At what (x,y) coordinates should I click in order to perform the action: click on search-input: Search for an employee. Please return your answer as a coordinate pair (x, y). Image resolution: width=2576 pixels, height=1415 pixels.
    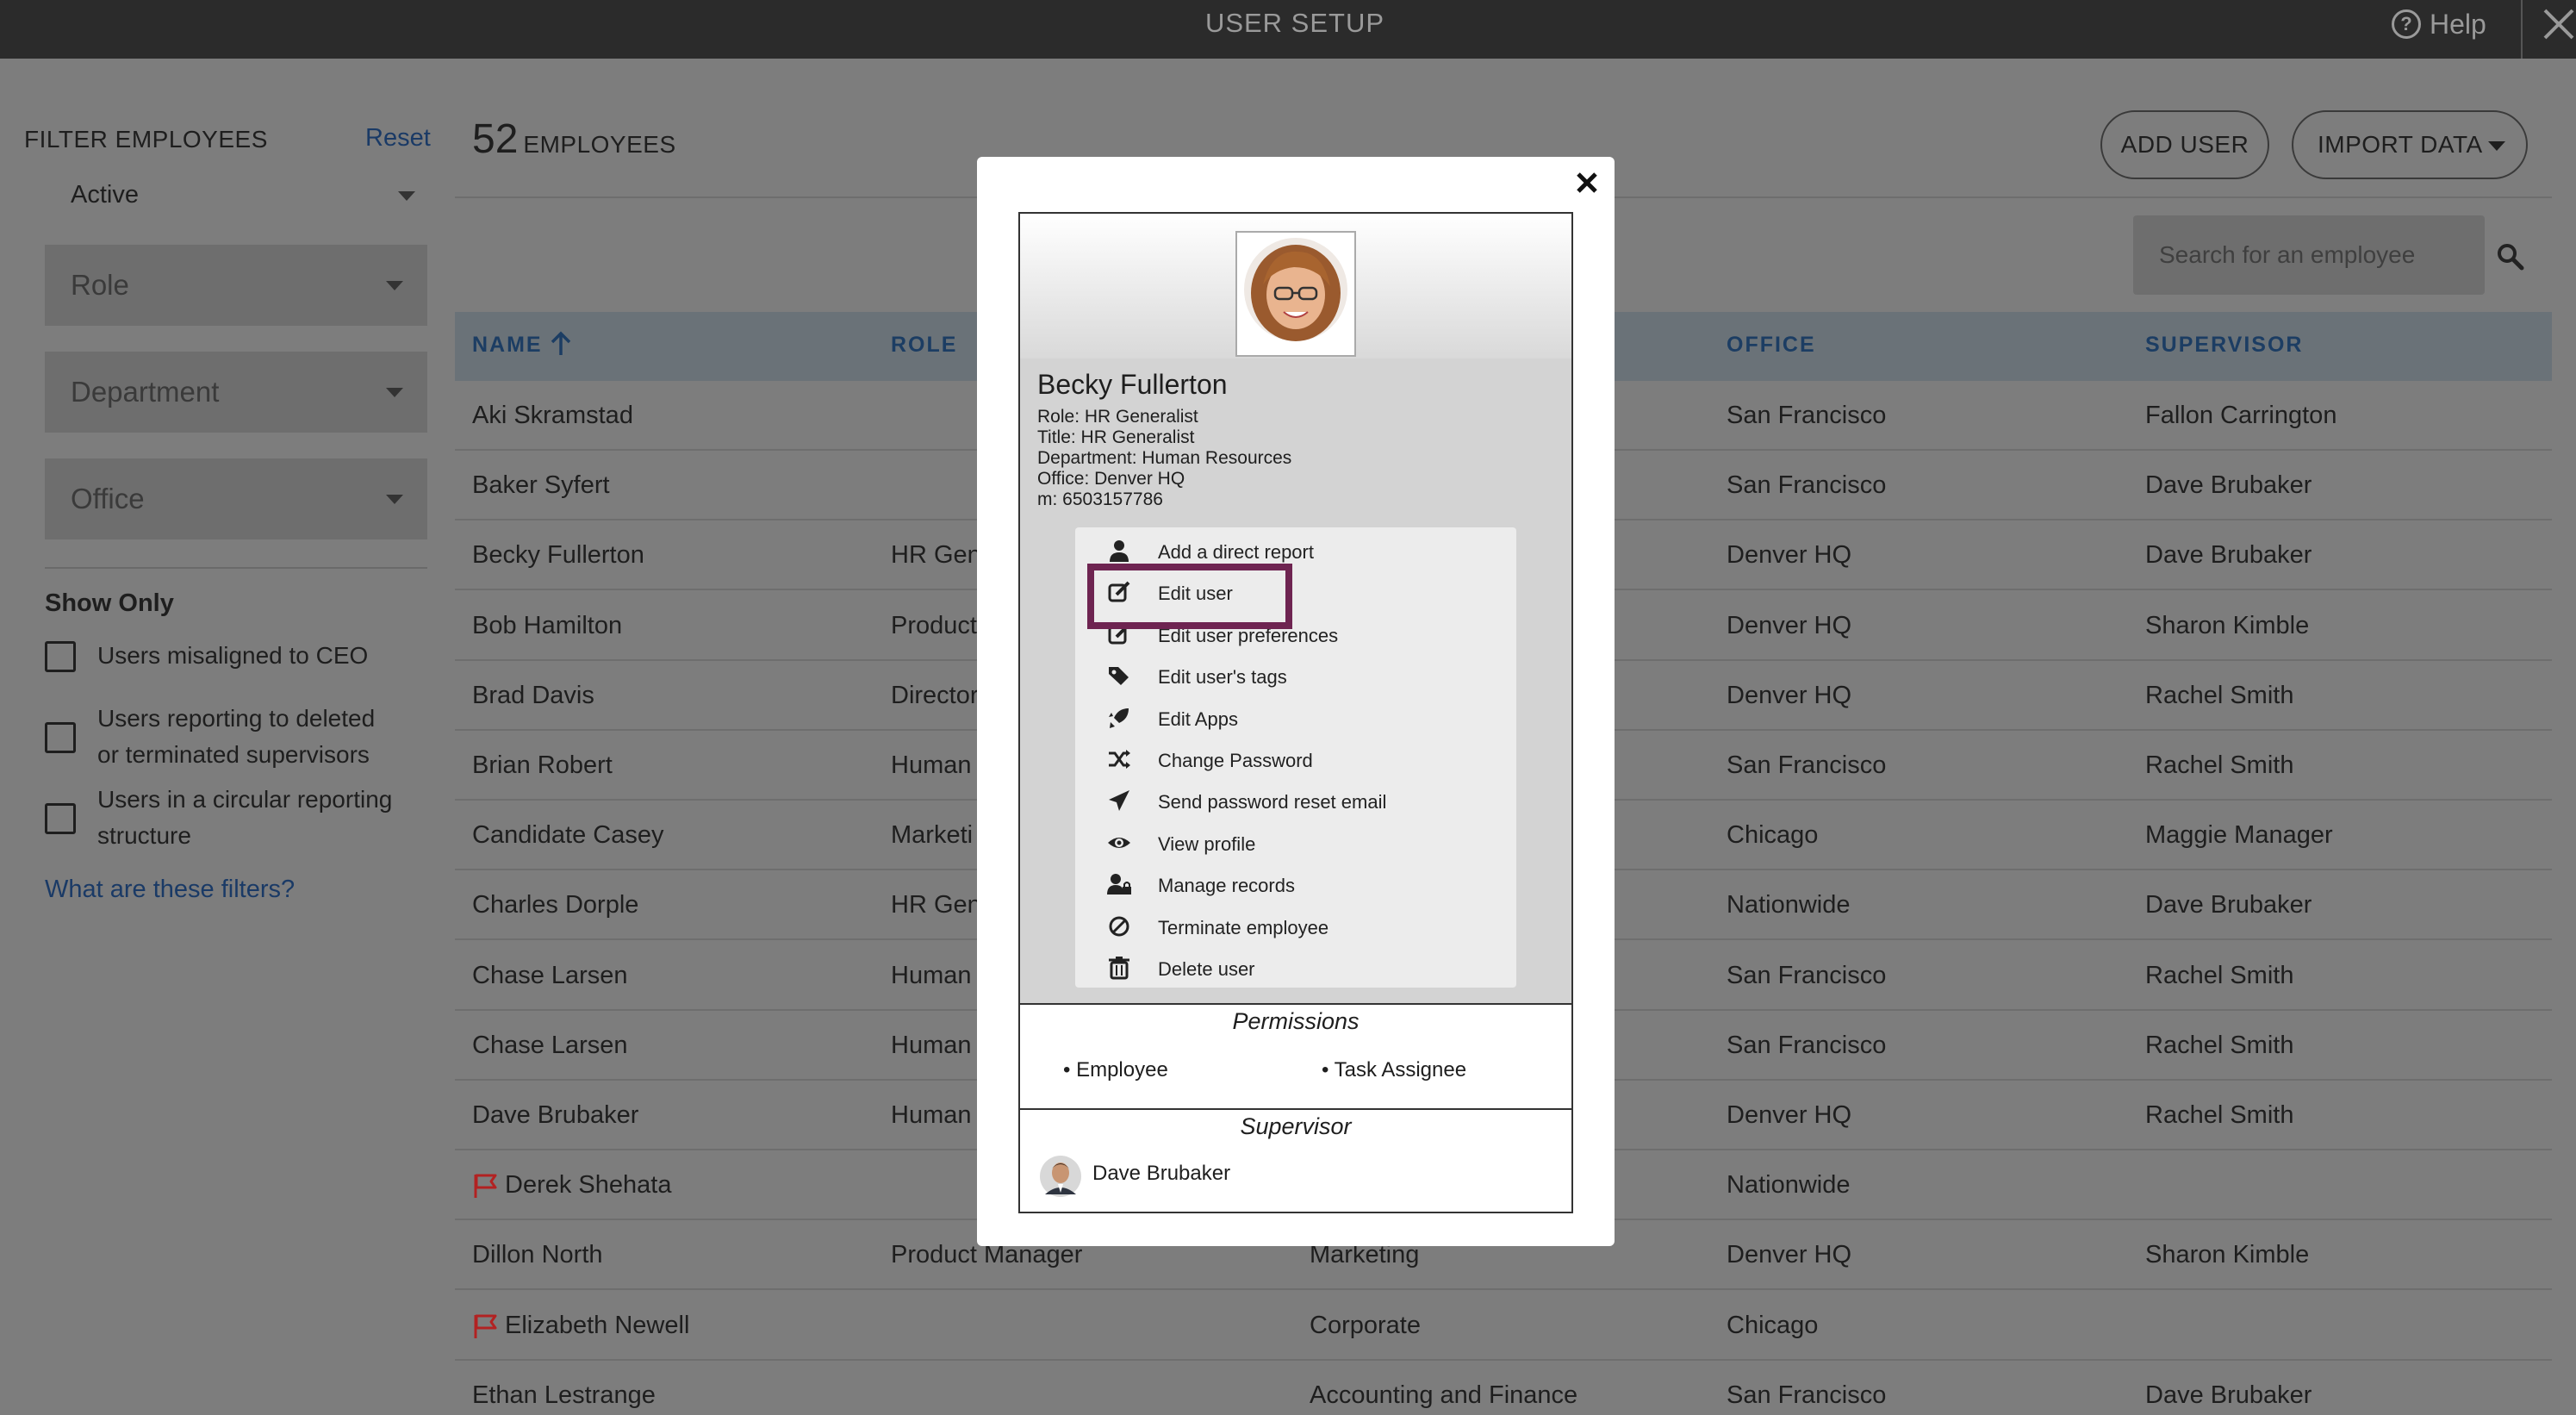
    Looking at the image, I should click on (2309, 255).